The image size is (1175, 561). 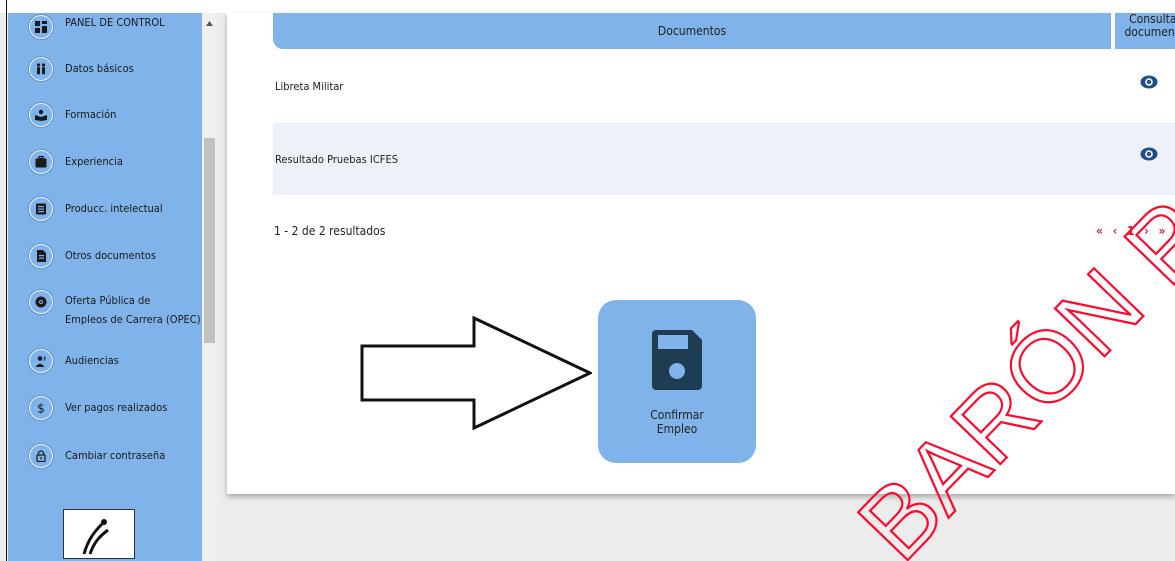 I want to click on document-name: Libreta Militar, so click(x=309, y=86).